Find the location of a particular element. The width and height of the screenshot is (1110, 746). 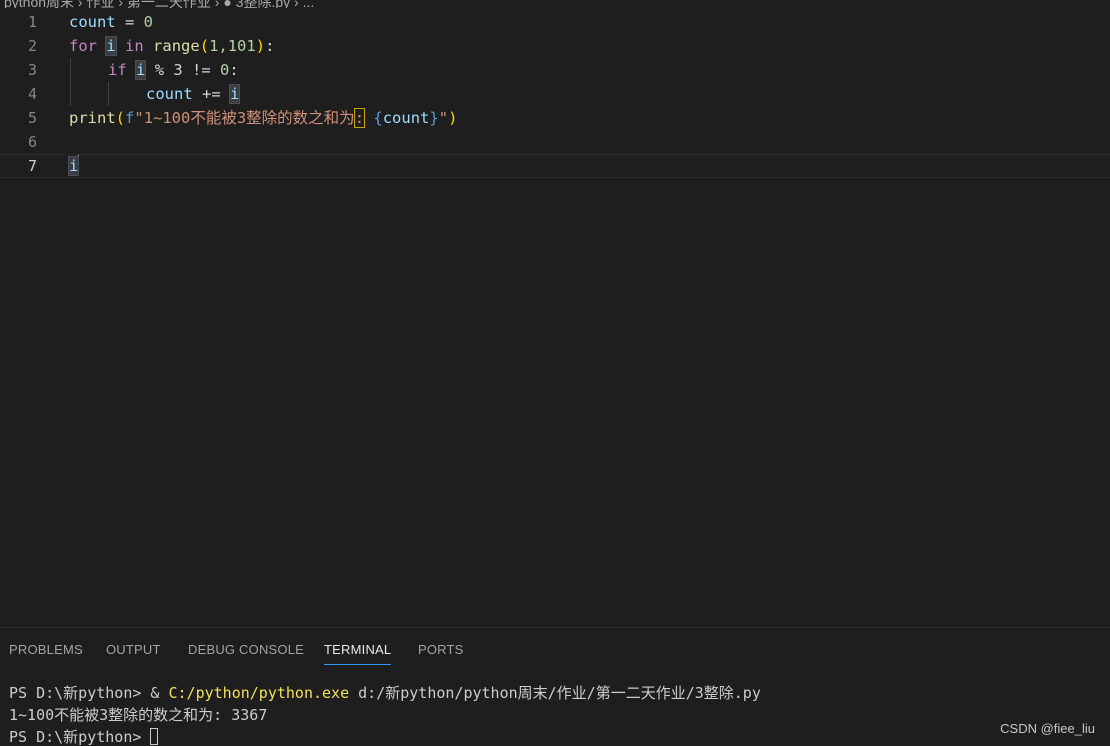

keyword-in: in is located at coordinates (134, 46).